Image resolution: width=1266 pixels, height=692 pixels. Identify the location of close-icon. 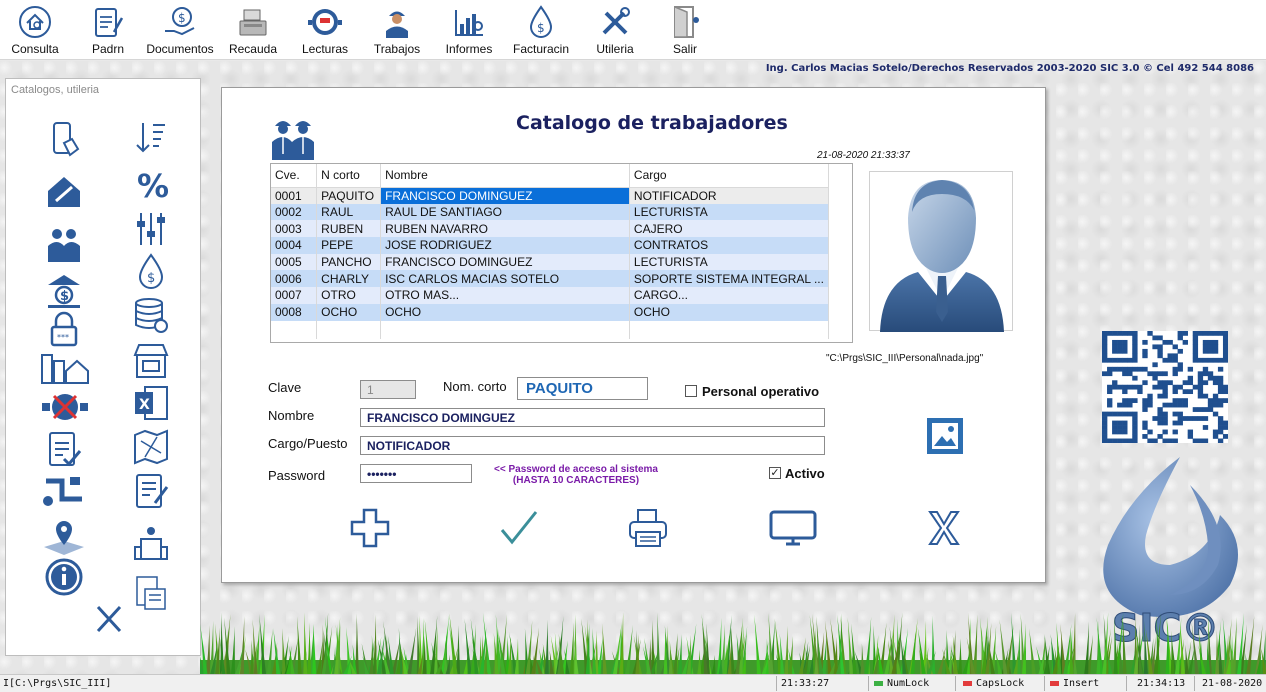
(944, 528).